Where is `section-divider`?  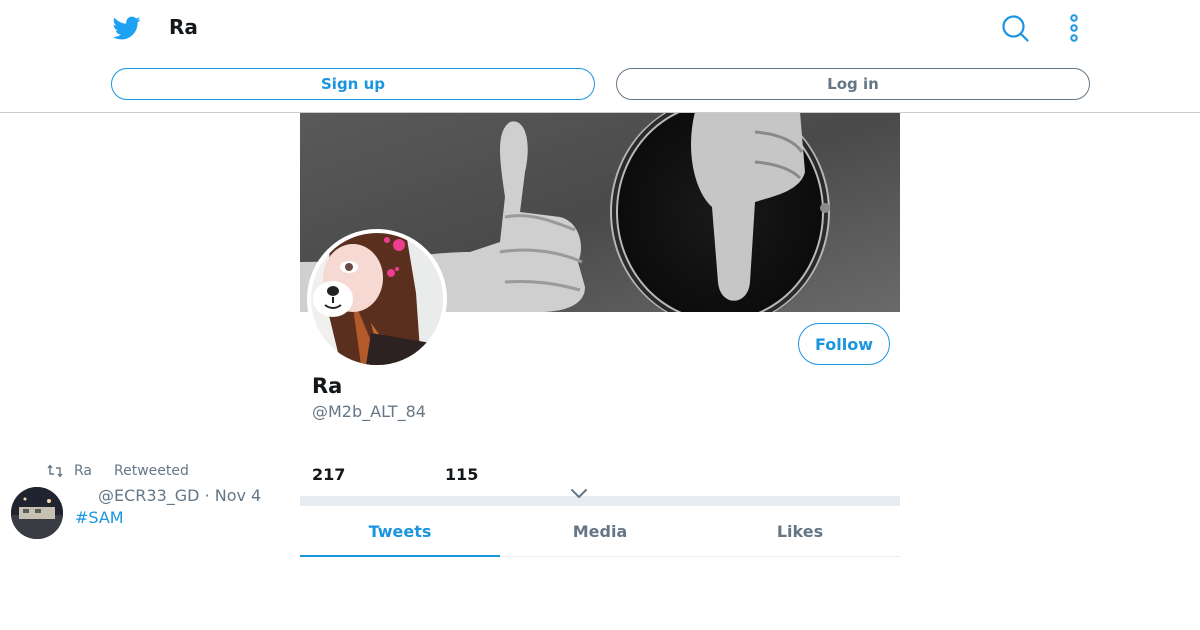
section-divider is located at coordinates (600, 501).